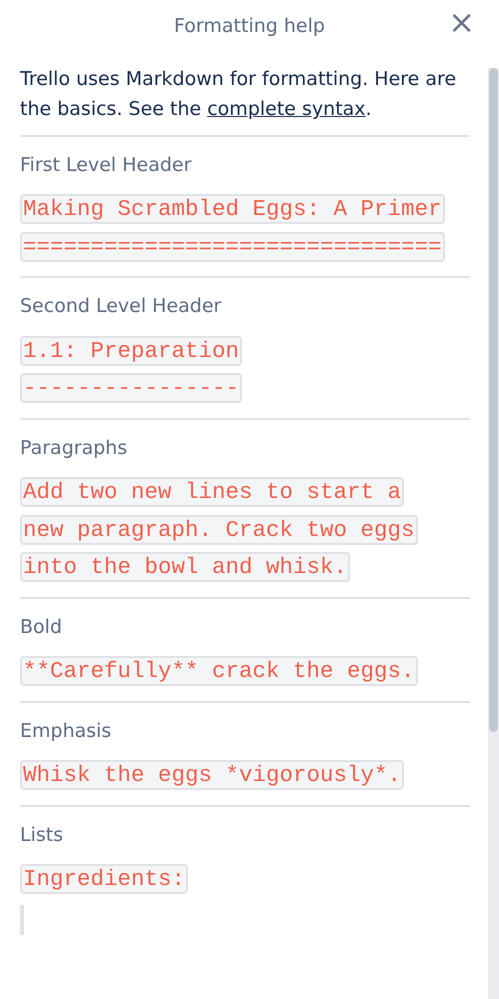 This screenshot has height=999, width=499. What do you see at coordinates (239, 94) in the screenshot?
I see `intro-text: Trello uses Markdown for formatting. Here are the basics. See the complete syntax.` at bounding box center [239, 94].